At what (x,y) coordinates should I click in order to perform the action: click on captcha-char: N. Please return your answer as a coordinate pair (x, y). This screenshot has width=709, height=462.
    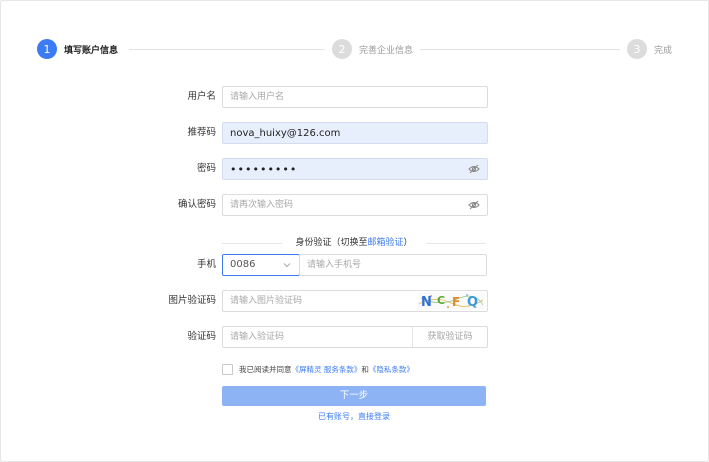
    Looking at the image, I should click on (426, 302).